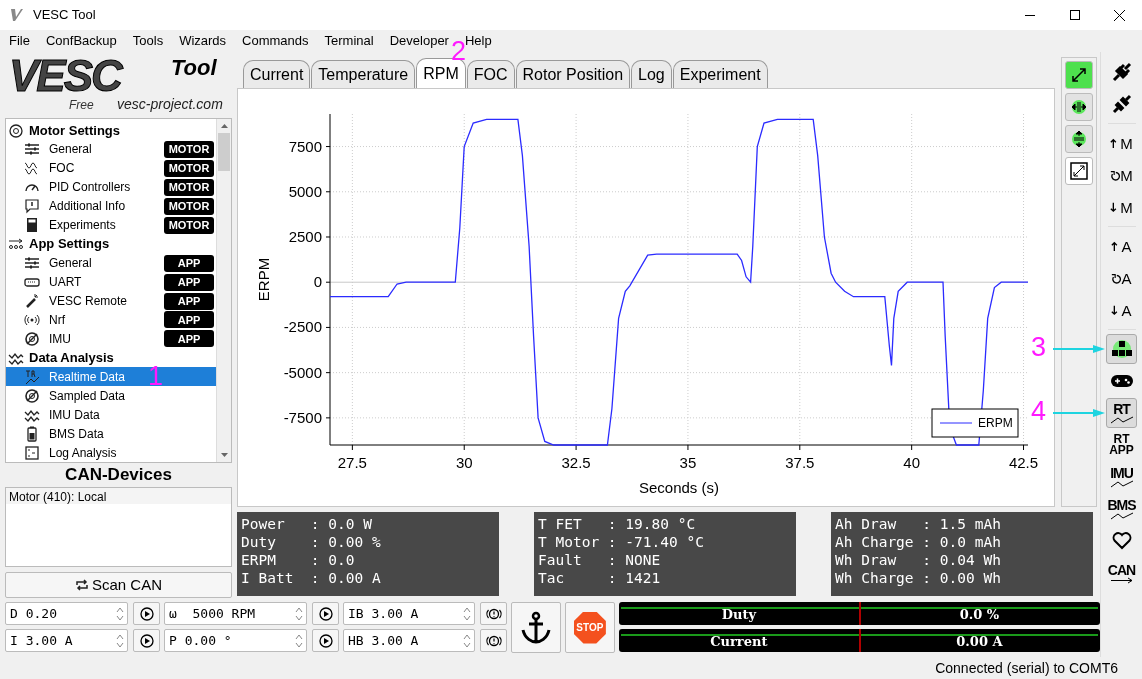 Image resolution: width=1142 pixels, height=679 pixels. What do you see at coordinates (349, 41) in the screenshot?
I see `menu-item: Terminal` at bounding box center [349, 41].